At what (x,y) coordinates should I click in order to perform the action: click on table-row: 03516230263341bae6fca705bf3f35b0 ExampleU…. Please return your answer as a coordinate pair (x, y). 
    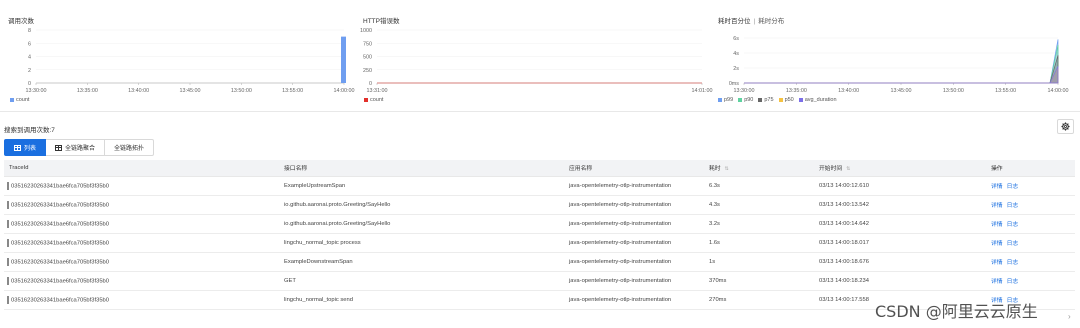
    Looking at the image, I should click on (539, 186).